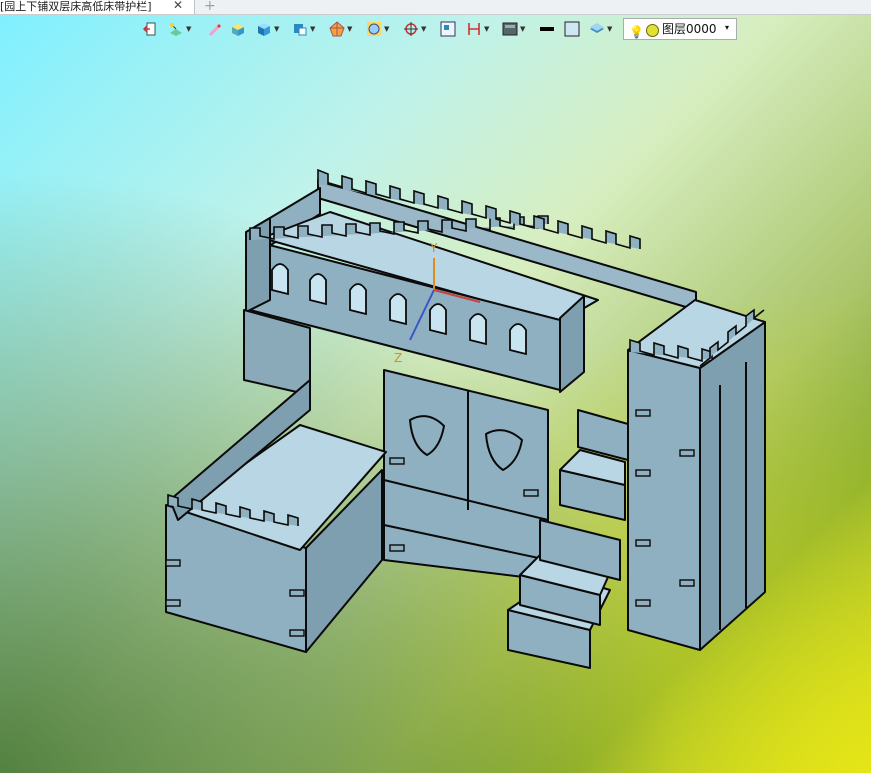 The width and height of the screenshot is (871, 773). Describe the element at coordinates (433, 248) in the screenshot. I see `y-axis-label: Y` at that location.